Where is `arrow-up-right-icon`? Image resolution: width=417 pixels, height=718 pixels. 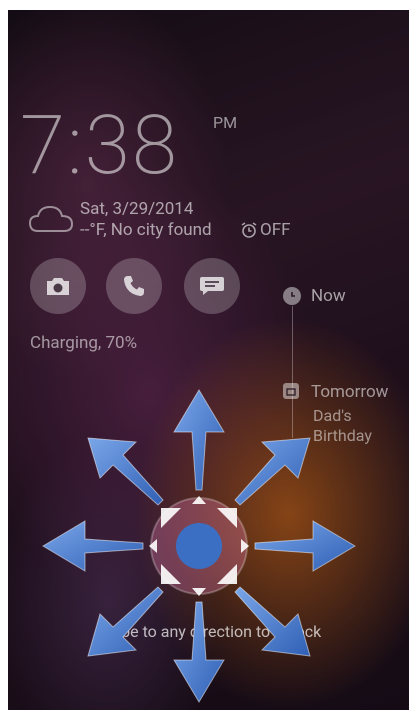 arrow-up-right-icon is located at coordinates (272, 471).